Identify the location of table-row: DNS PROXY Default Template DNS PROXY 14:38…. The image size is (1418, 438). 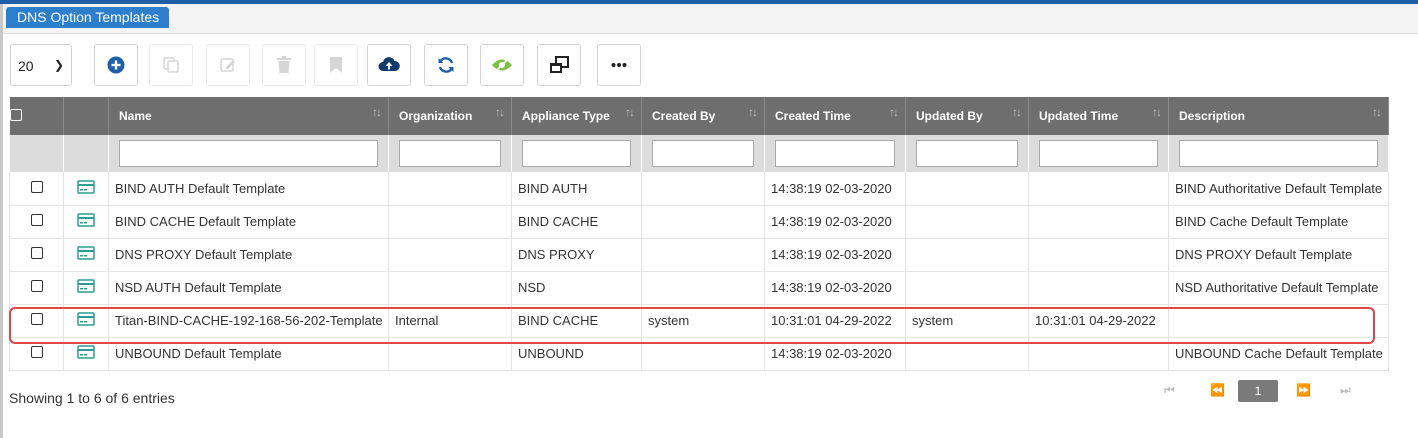
(699, 255).